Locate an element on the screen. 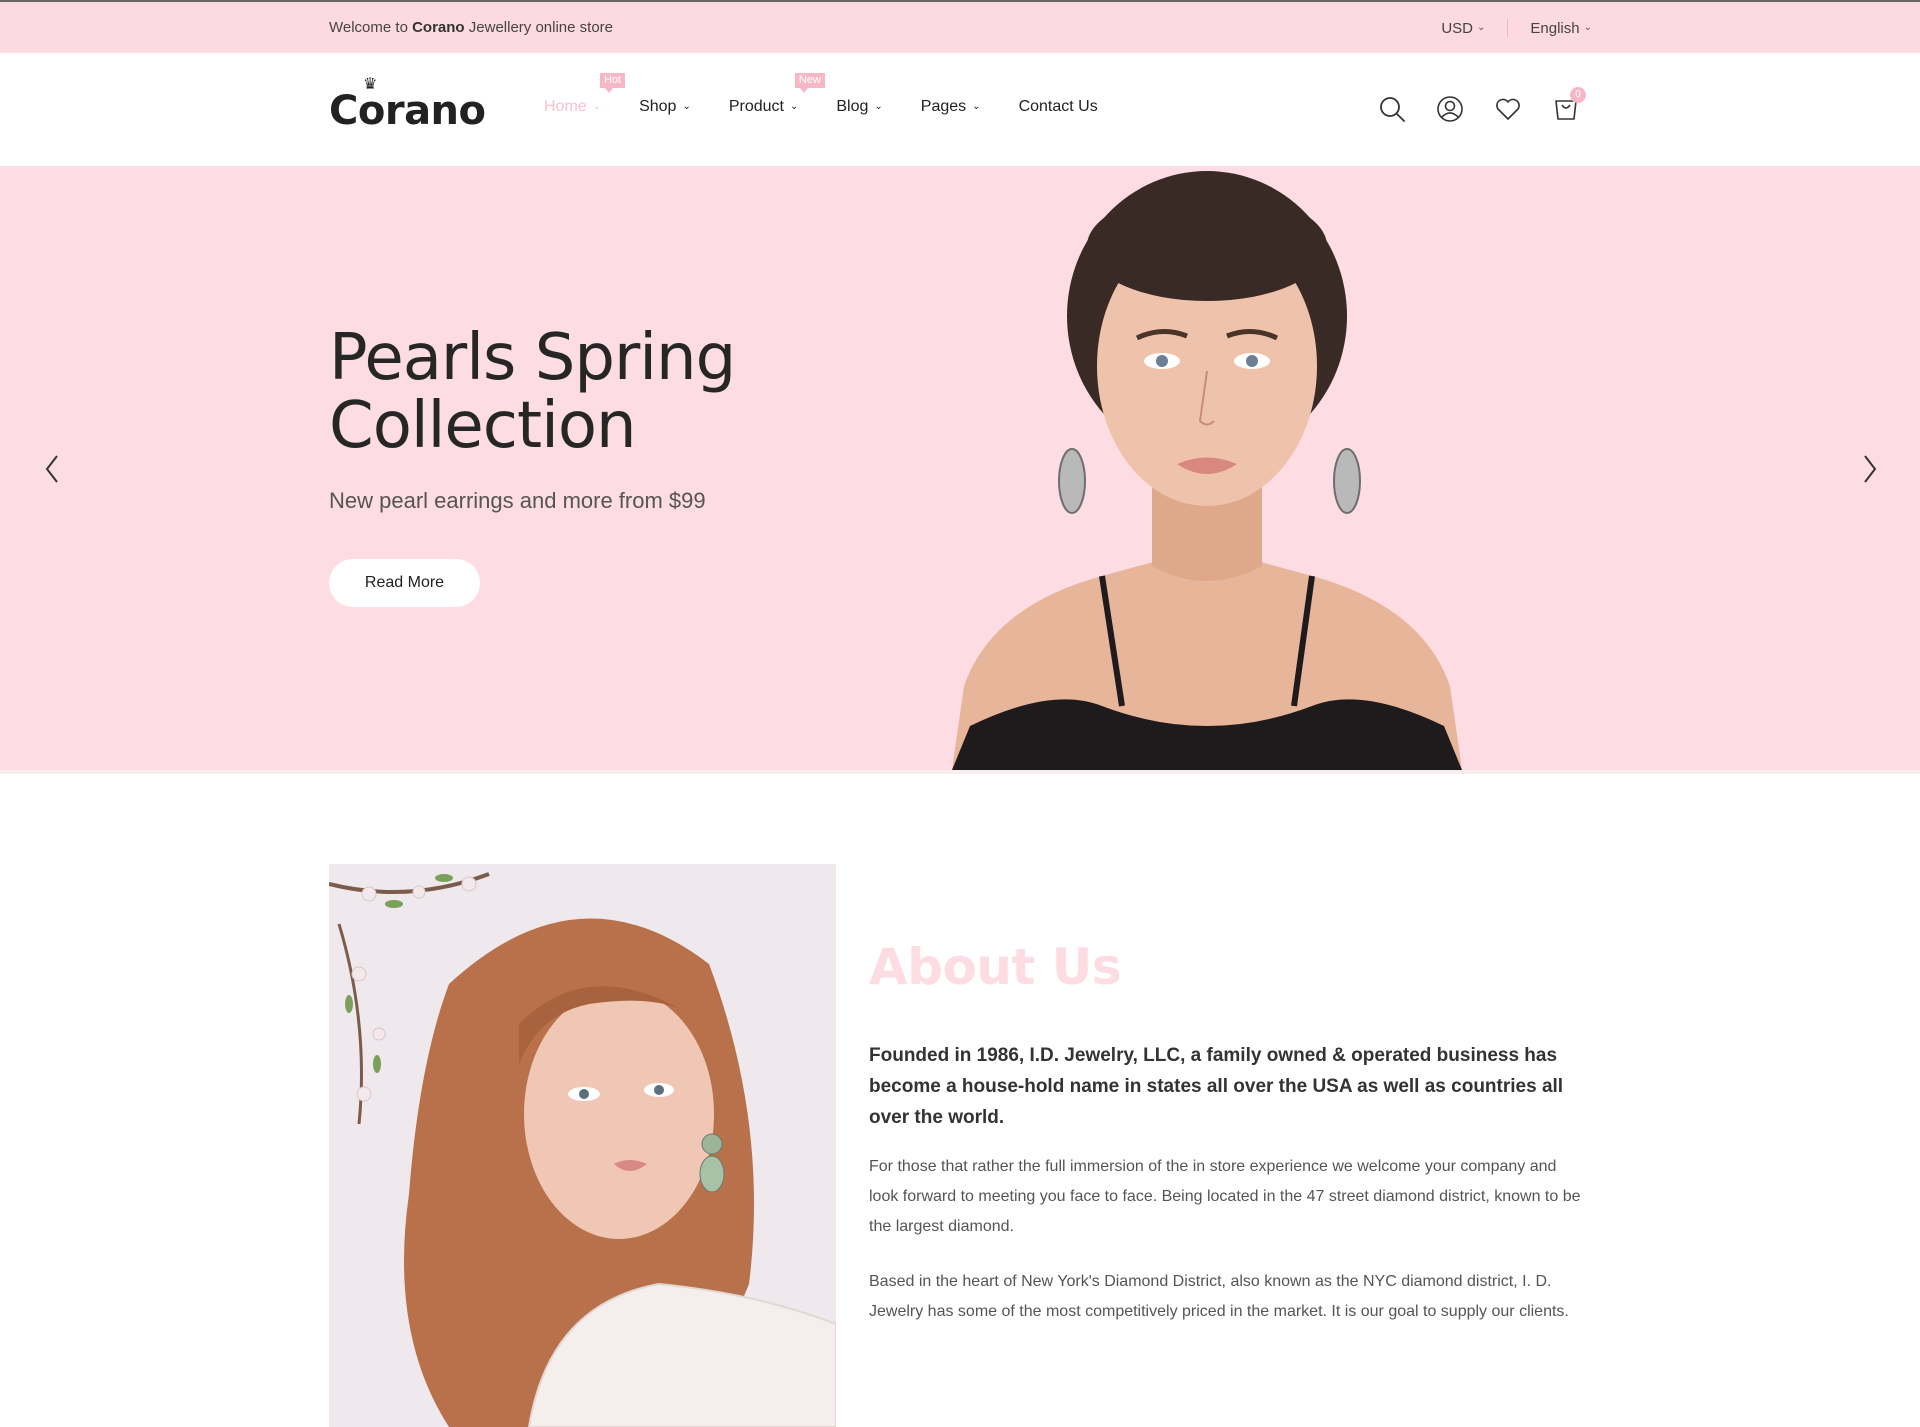 The image size is (1920, 1427). header-actions: 0 is located at coordinates (1482, 105).